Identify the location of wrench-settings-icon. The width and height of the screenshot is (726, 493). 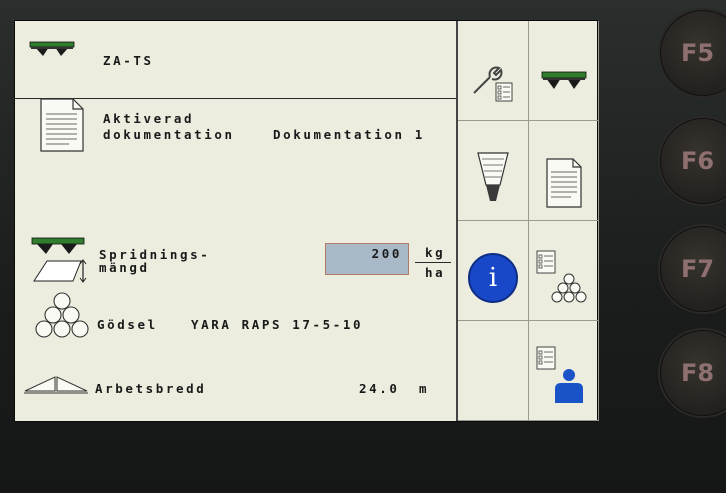
(493, 84).